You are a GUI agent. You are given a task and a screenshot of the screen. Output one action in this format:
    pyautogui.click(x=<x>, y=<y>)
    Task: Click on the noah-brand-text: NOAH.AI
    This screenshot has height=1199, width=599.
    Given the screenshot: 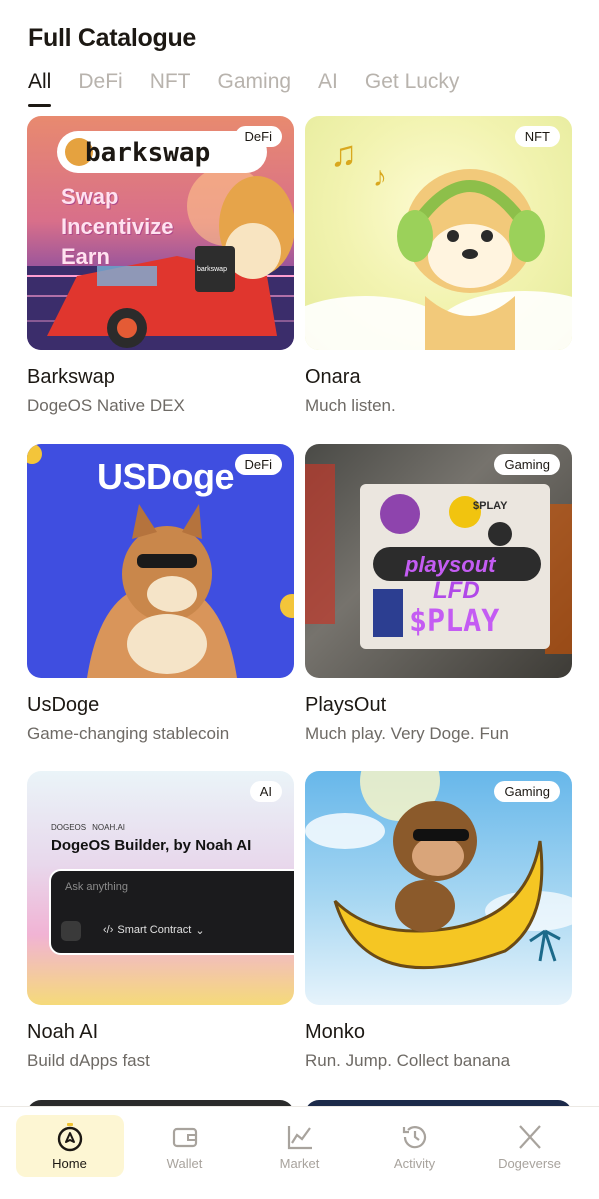 What is the action you would take?
    pyautogui.click(x=109, y=827)
    